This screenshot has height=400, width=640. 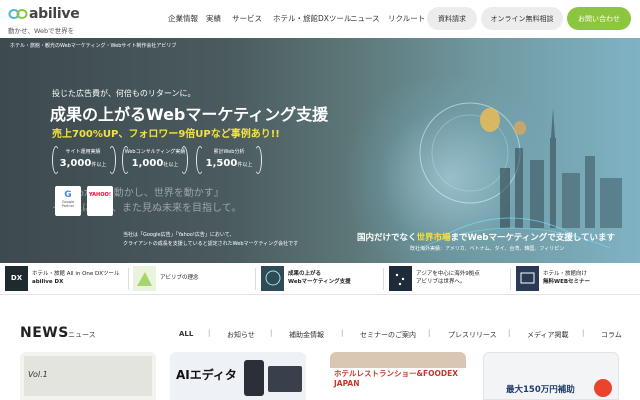 I want to click on stat-web-analysis: 累計Web分析 1,500件以上, so click(x=229, y=158).